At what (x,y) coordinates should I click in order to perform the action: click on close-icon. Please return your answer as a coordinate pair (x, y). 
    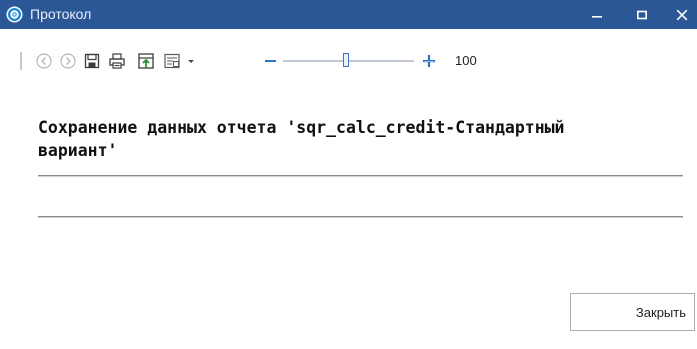
    Looking at the image, I should click on (682, 14).